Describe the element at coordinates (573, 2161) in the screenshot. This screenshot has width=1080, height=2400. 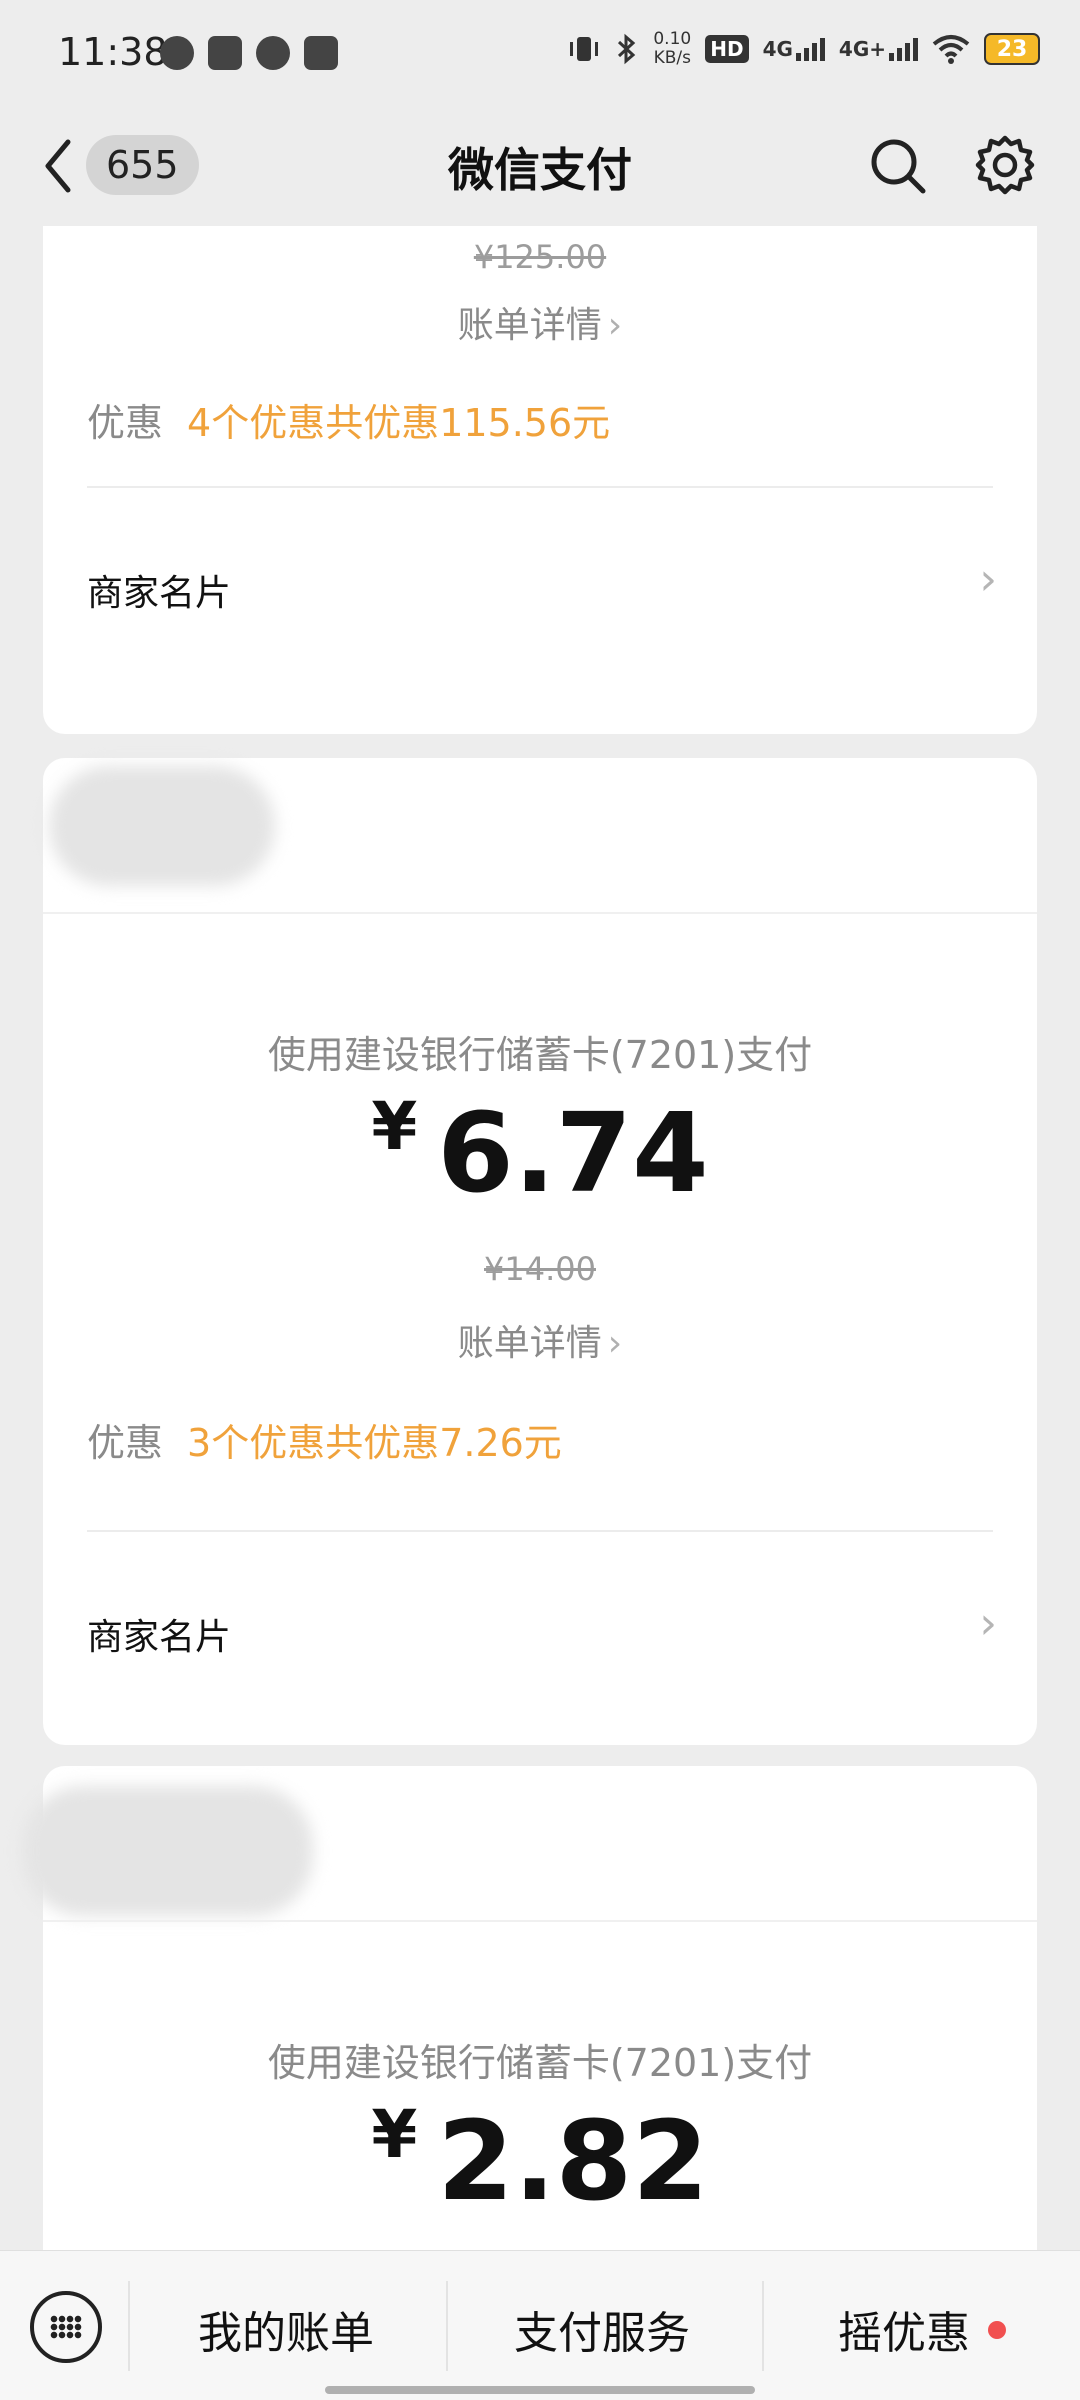
I see `amount-value: 2.82` at that location.